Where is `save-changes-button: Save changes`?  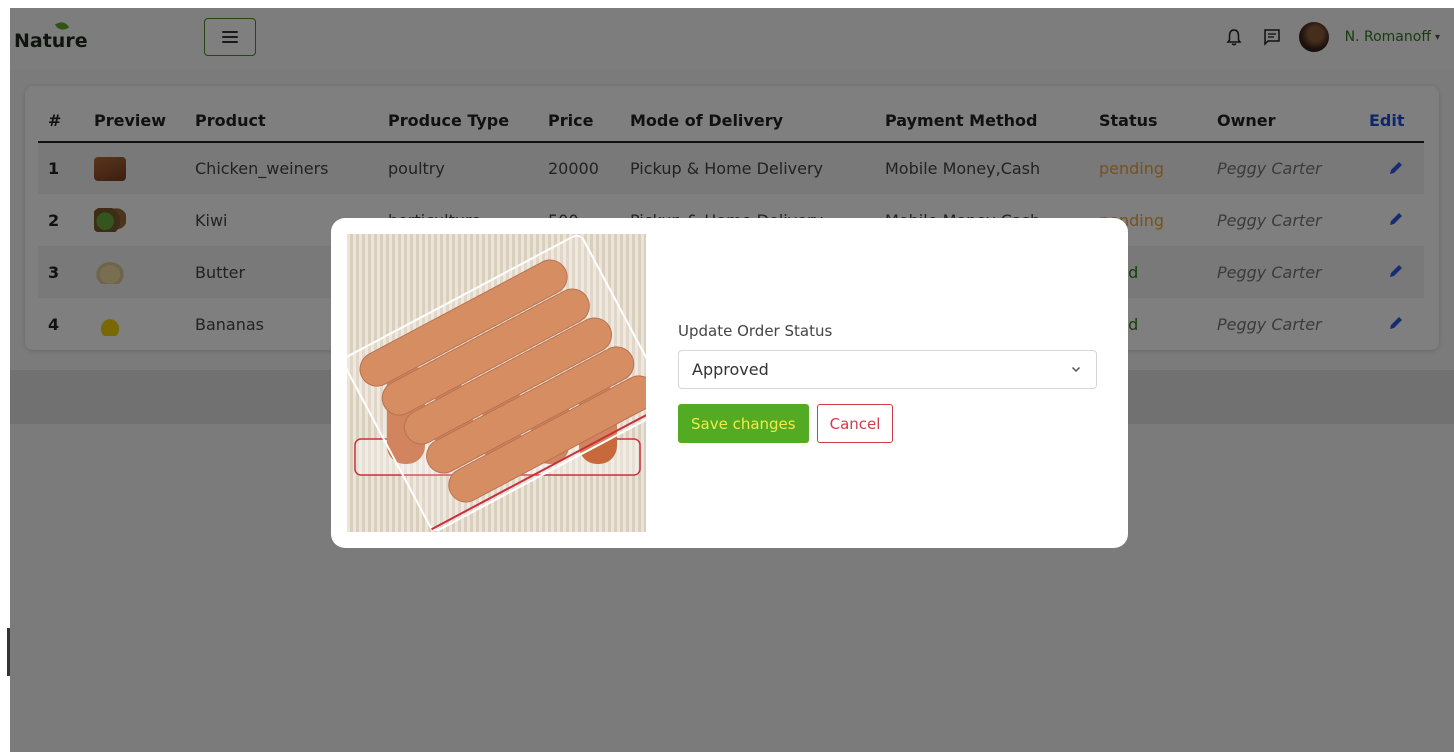
save-changes-button: Save changes is located at coordinates (743, 423).